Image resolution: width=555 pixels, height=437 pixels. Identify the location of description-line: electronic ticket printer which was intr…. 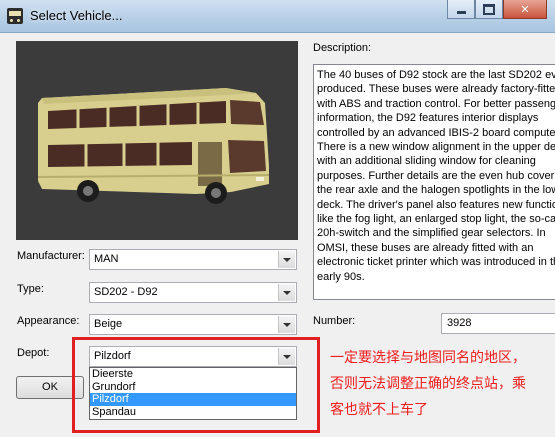
(436, 262).